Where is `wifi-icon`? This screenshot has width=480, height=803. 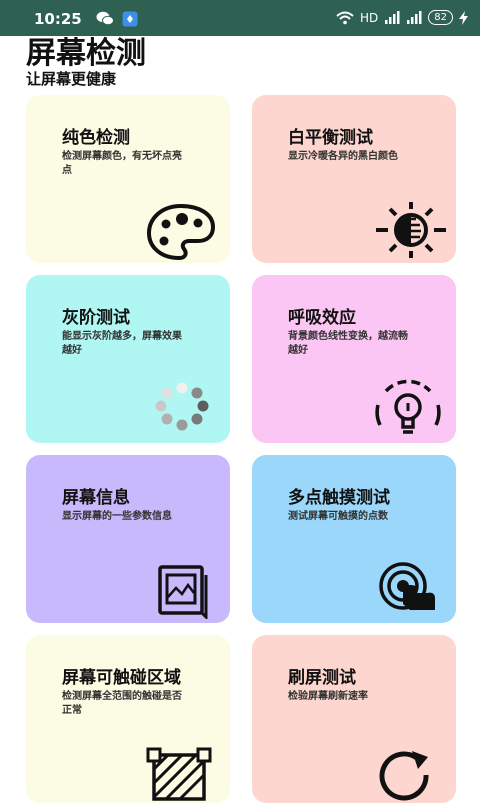 wifi-icon is located at coordinates (345, 17).